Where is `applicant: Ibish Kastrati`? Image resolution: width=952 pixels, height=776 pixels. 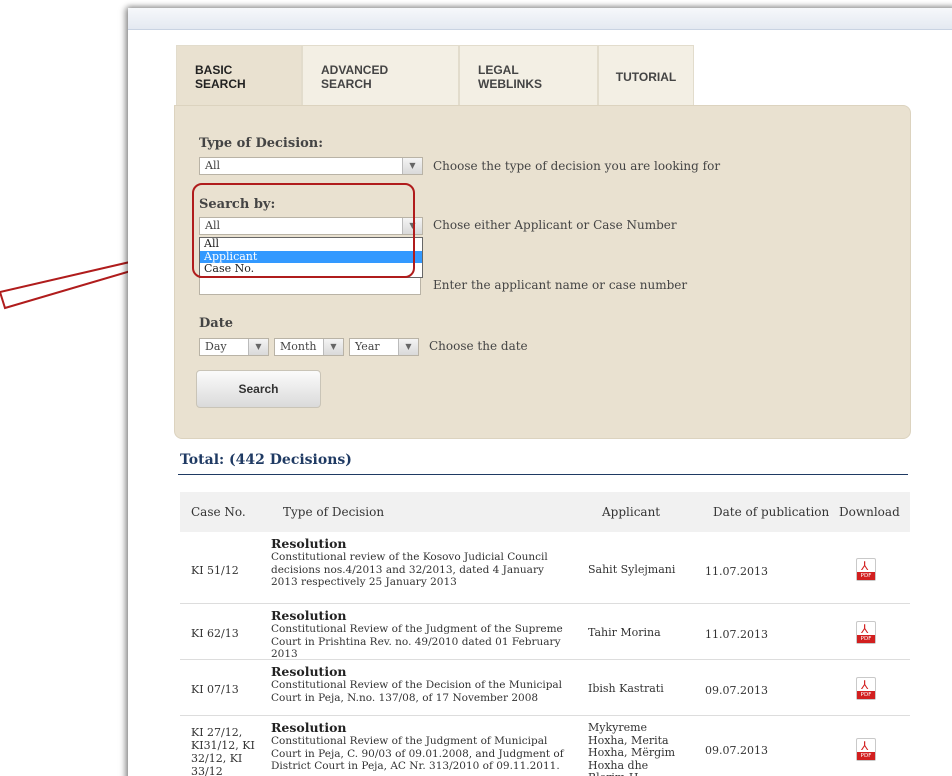
applicant: Ibish Kastrati is located at coordinates (626, 688).